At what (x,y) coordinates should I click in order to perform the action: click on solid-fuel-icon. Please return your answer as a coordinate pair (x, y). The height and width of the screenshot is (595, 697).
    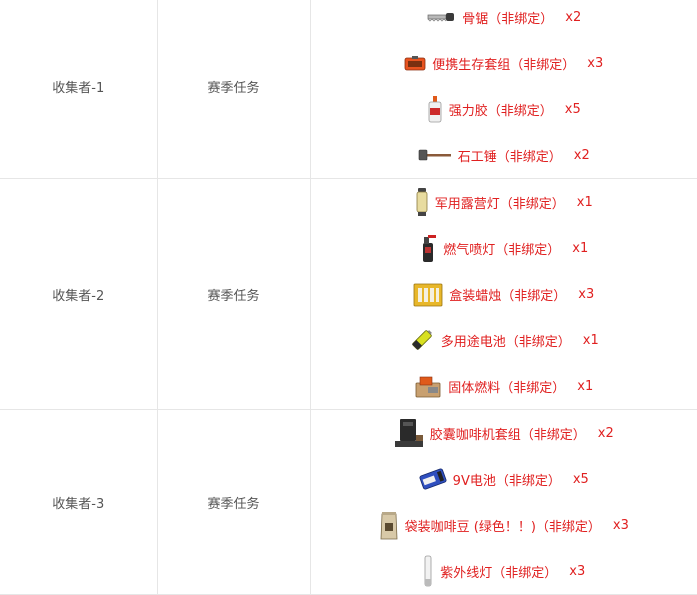
    Looking at the image, I should click on (428, 386).